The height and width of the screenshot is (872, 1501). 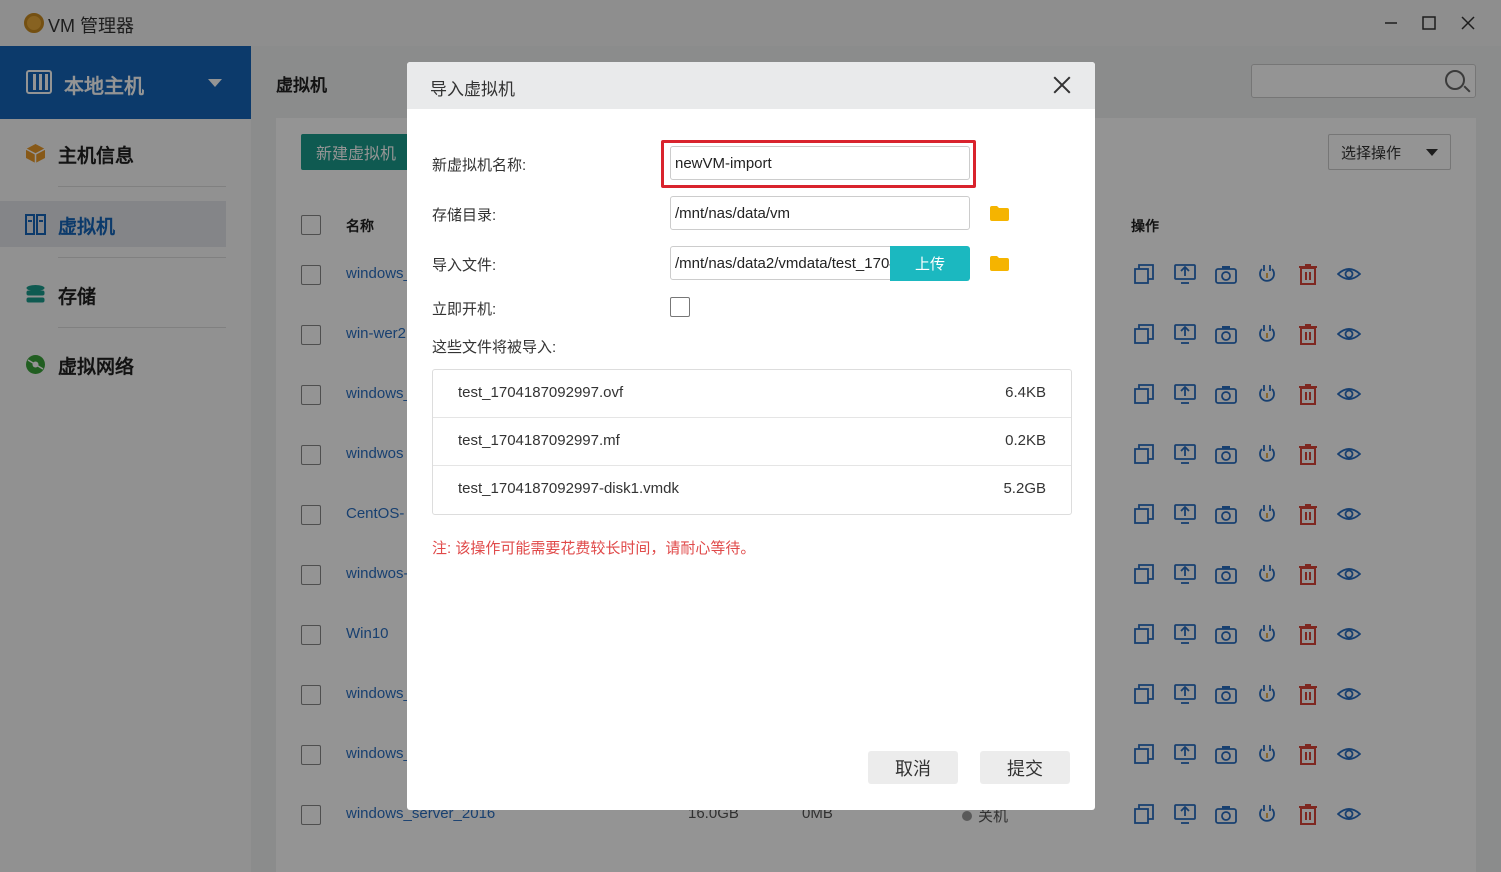 What do you see at coordinates (568, 488) in the screenshot?
I see `file-name: test_1704187092997-disk1.vmdk` at bounding box center [568, 488].